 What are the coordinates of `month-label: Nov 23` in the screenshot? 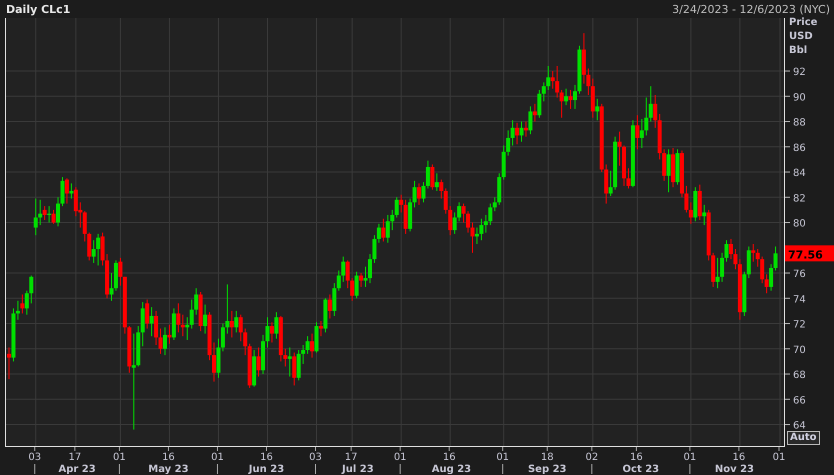 It's located at (734, 469).